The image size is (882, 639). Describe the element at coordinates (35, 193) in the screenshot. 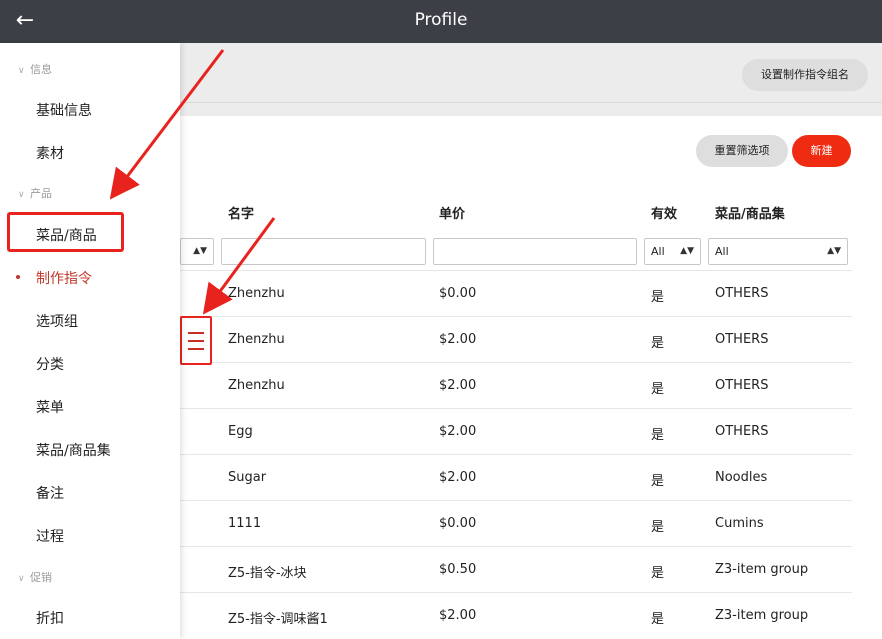

I see `section-header-product: ∨ 产品` at that location.